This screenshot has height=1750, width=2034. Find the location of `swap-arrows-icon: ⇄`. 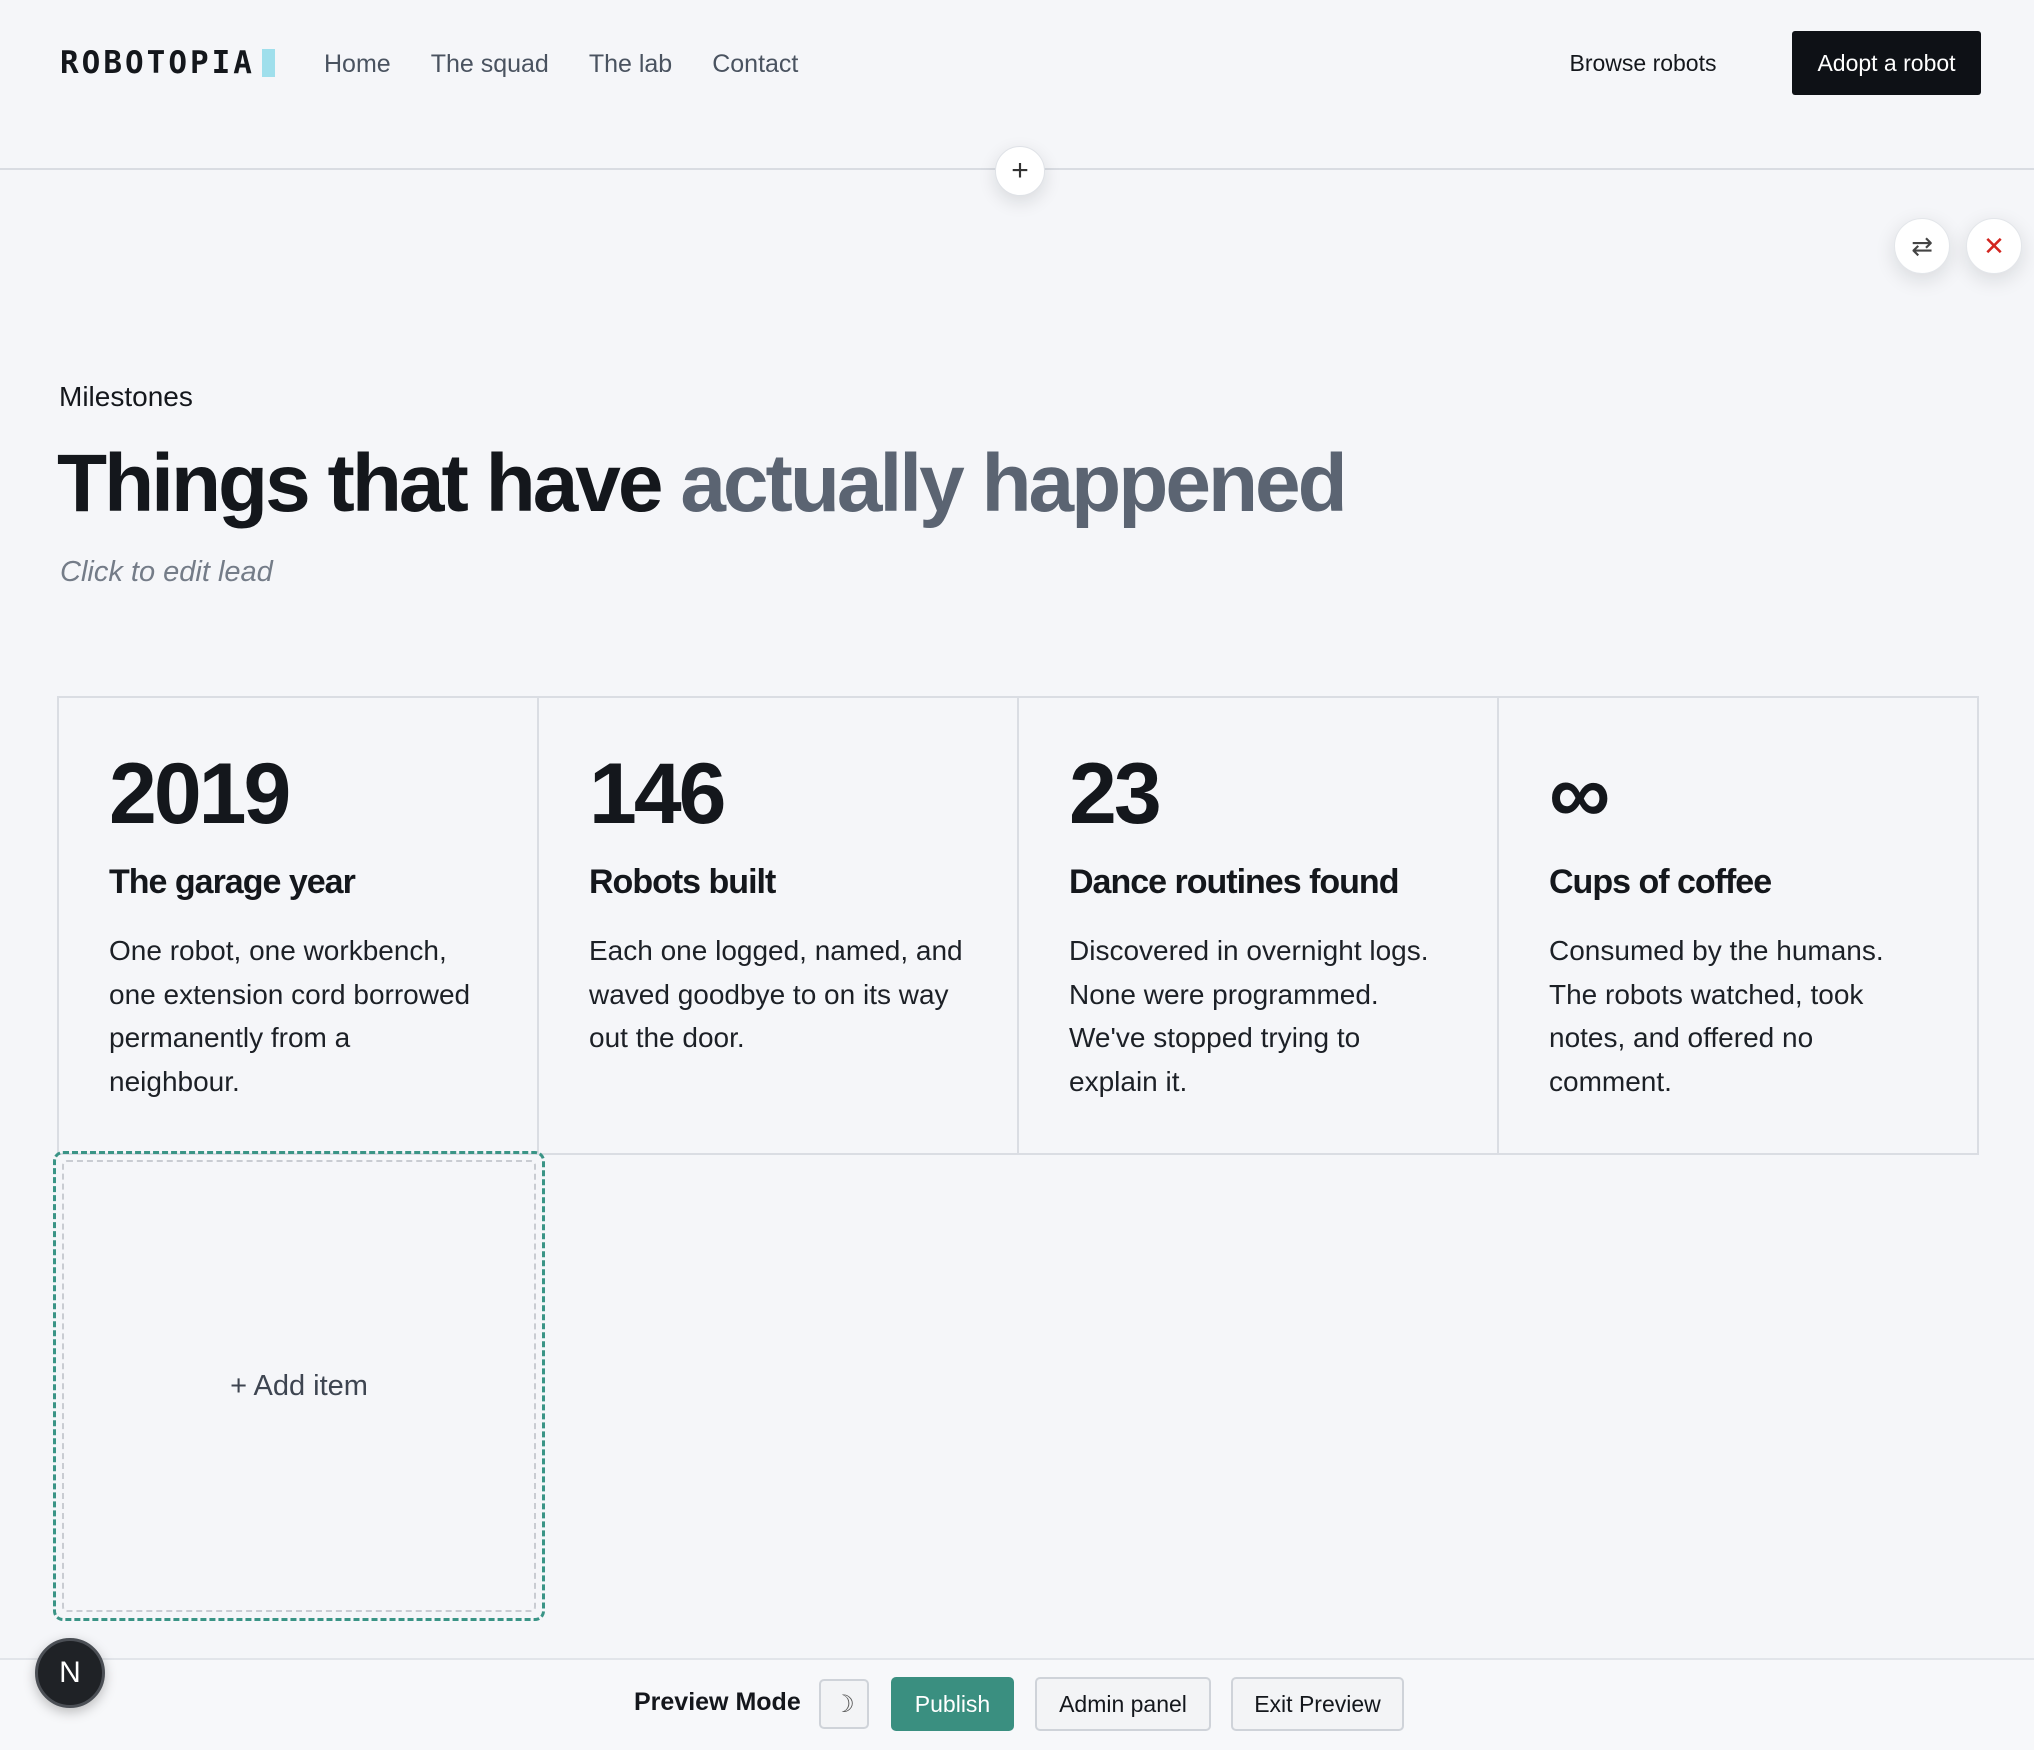

swap-arrows-icon: ⇄ is located at coordinates (1922, 245).